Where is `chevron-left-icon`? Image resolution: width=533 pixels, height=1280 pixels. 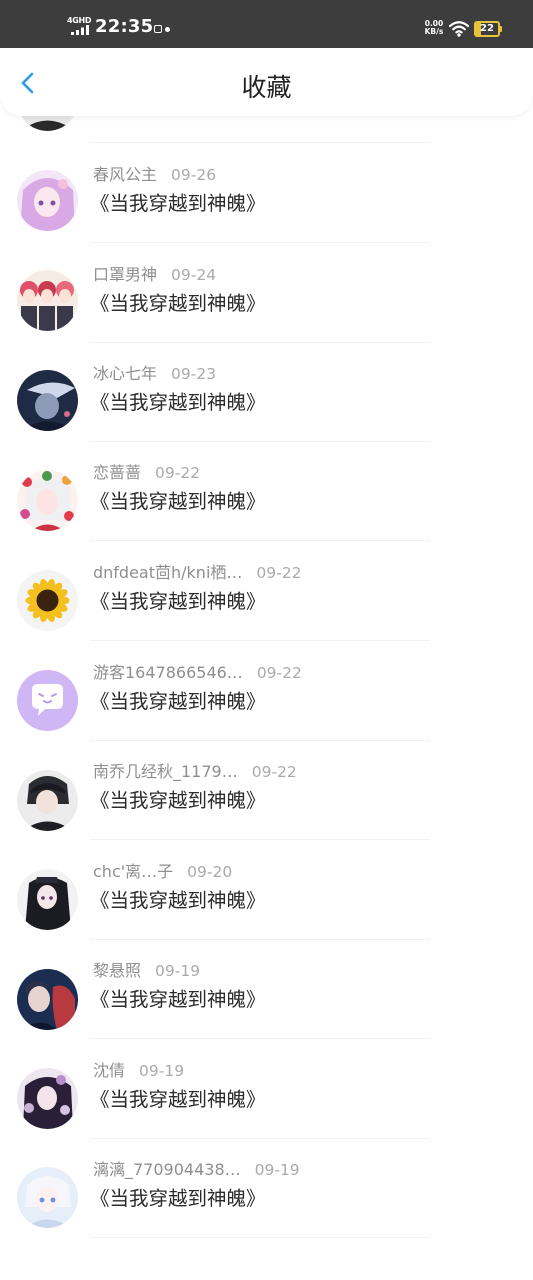
chevron-left-icon is located at coordinates (27, 83).